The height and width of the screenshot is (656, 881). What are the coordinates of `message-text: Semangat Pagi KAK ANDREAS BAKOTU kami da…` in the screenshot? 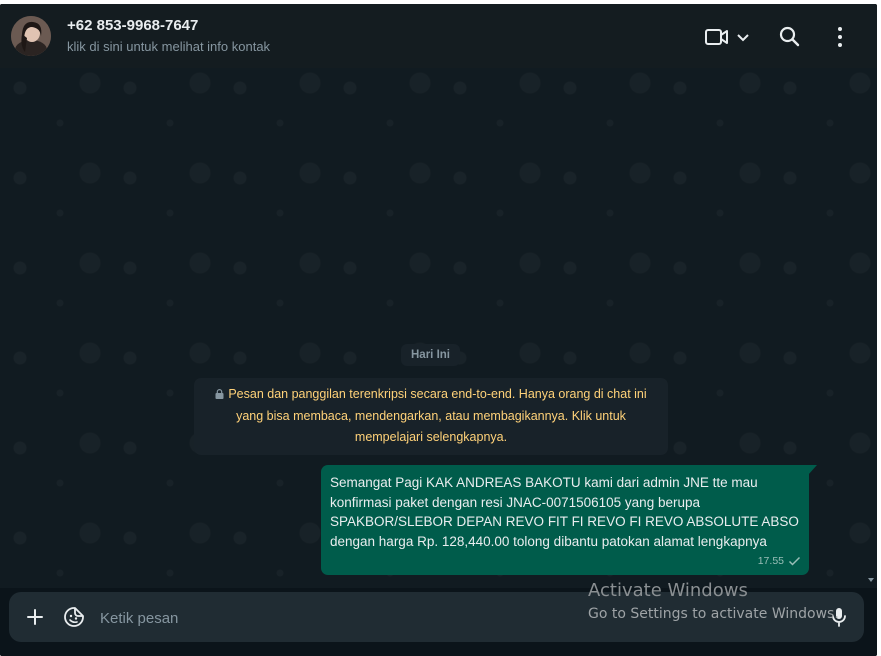 It's located at (564, 512).